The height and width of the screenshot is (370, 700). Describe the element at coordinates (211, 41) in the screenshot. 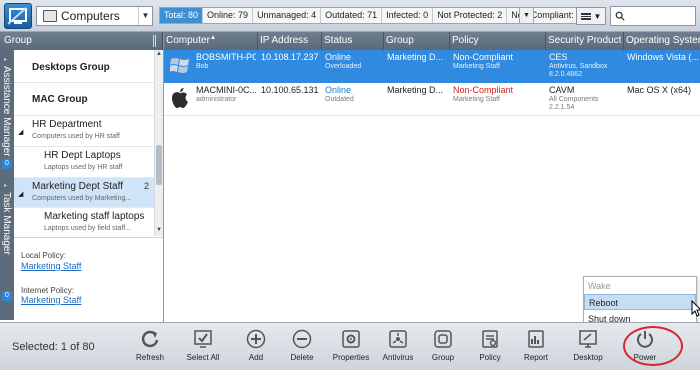

I see `column-header-computer: Computer ▲` at that location.